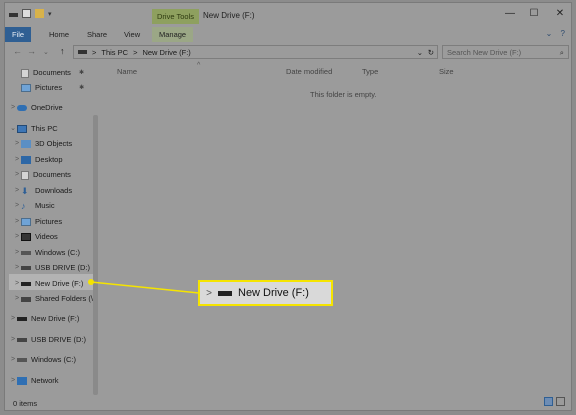 This screenshot has height=415, width=576. I want to click on address-bar: > This PC > New Drive (F:) ⌄ ↻, so click(255, 52).